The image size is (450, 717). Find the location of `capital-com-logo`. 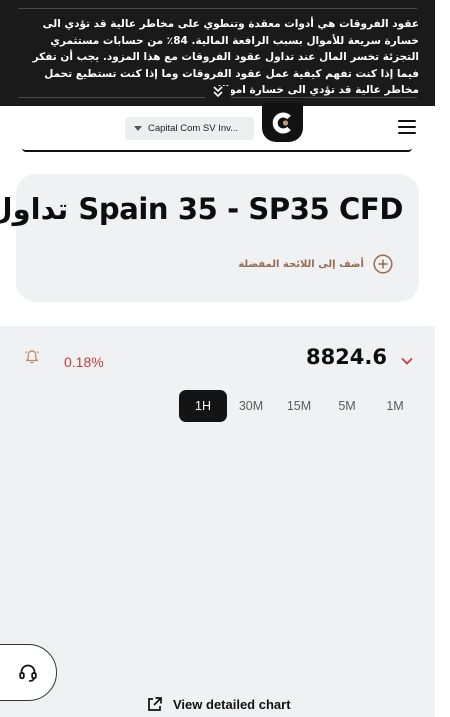

capital-com-logo is located at coordinates (282, 122).